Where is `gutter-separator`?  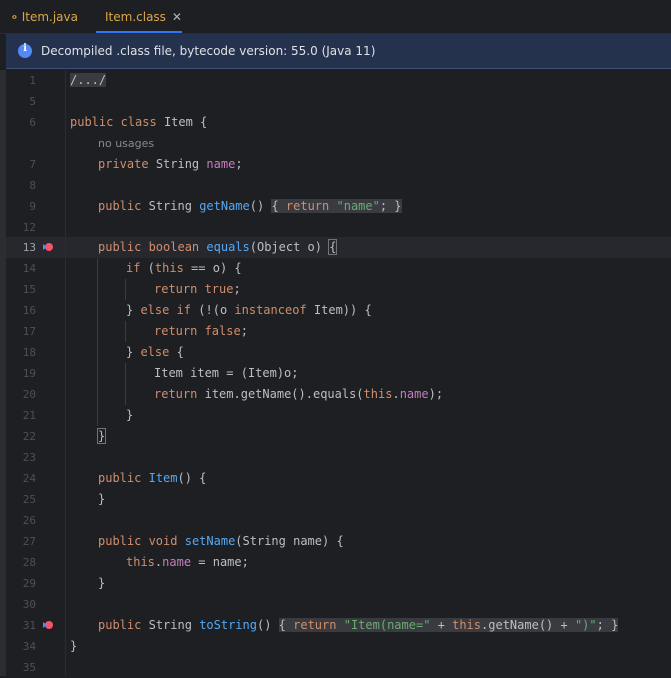
gutter-separator is located at coordinates (65, 373).